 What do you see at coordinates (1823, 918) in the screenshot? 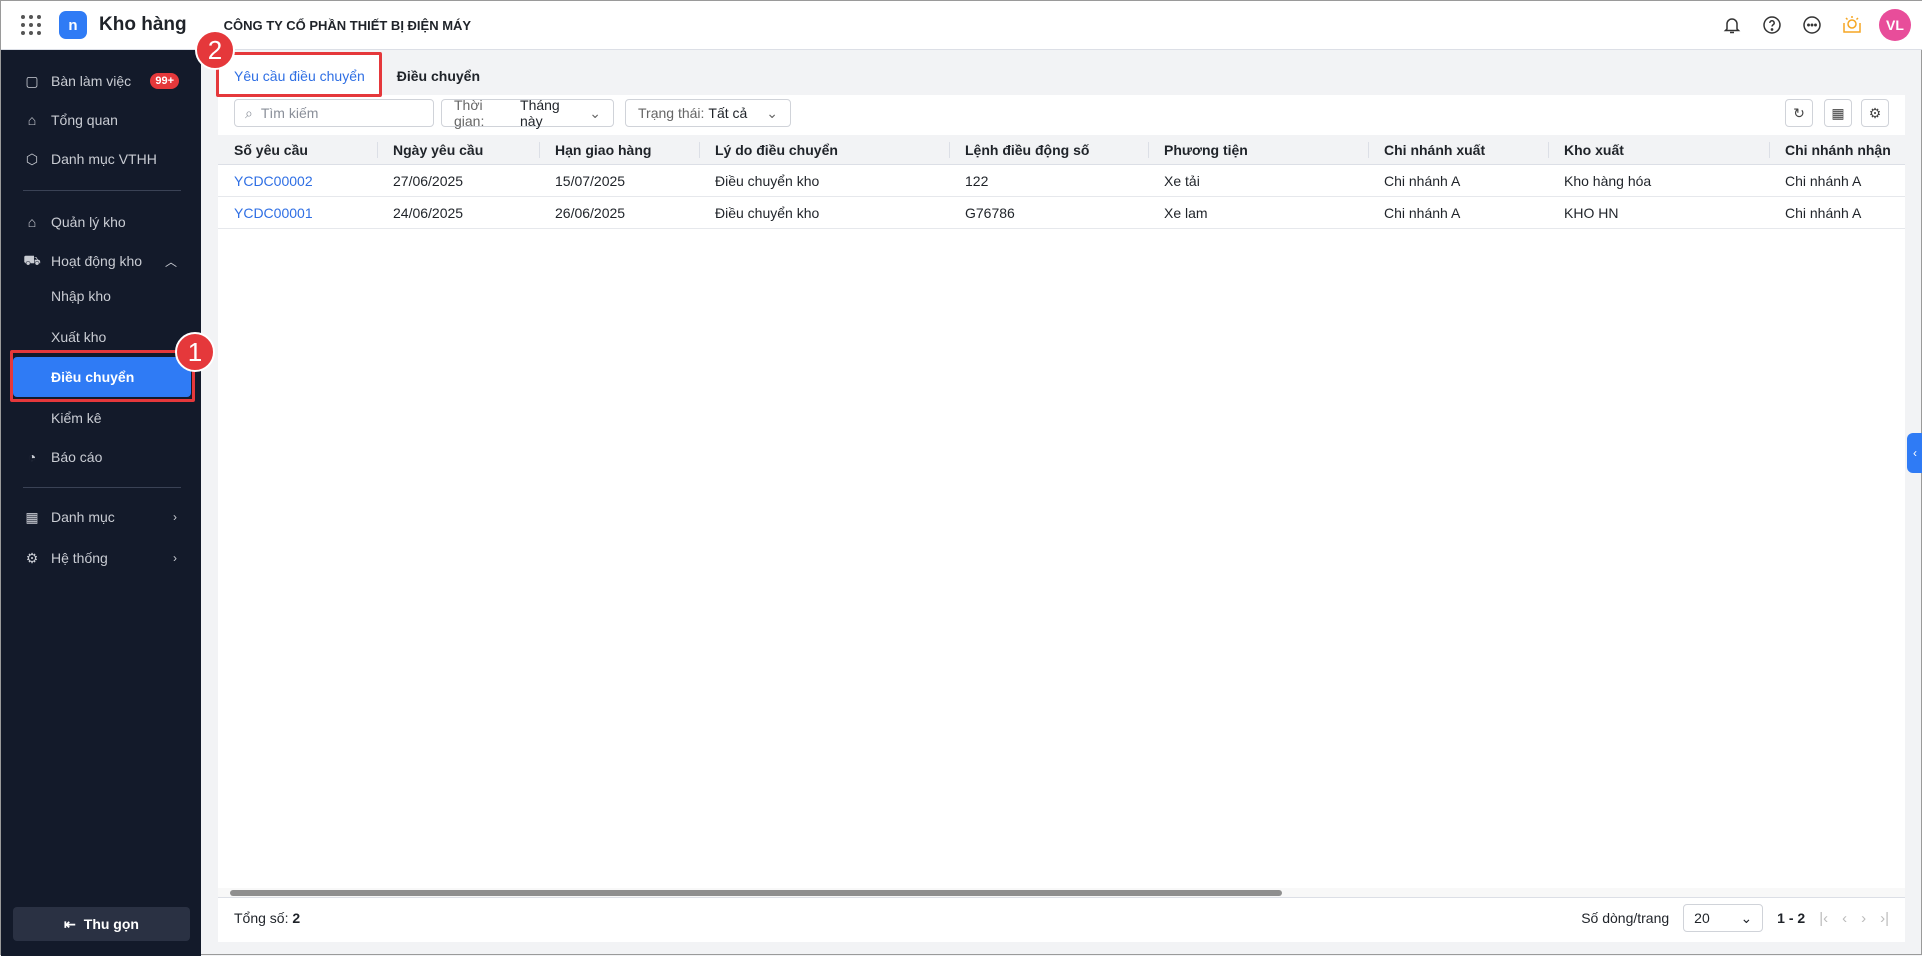
I see `first-page-icon: |‹` at bounding box center [1823, 918].